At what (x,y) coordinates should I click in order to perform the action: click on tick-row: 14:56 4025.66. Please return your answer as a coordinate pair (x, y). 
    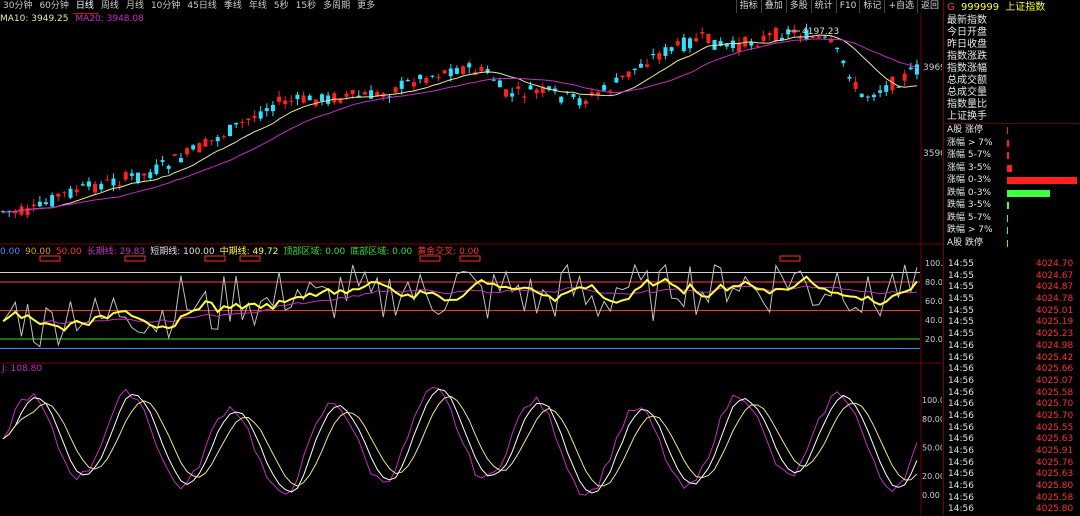
    Looking at the image, I should click on (1012, 370).